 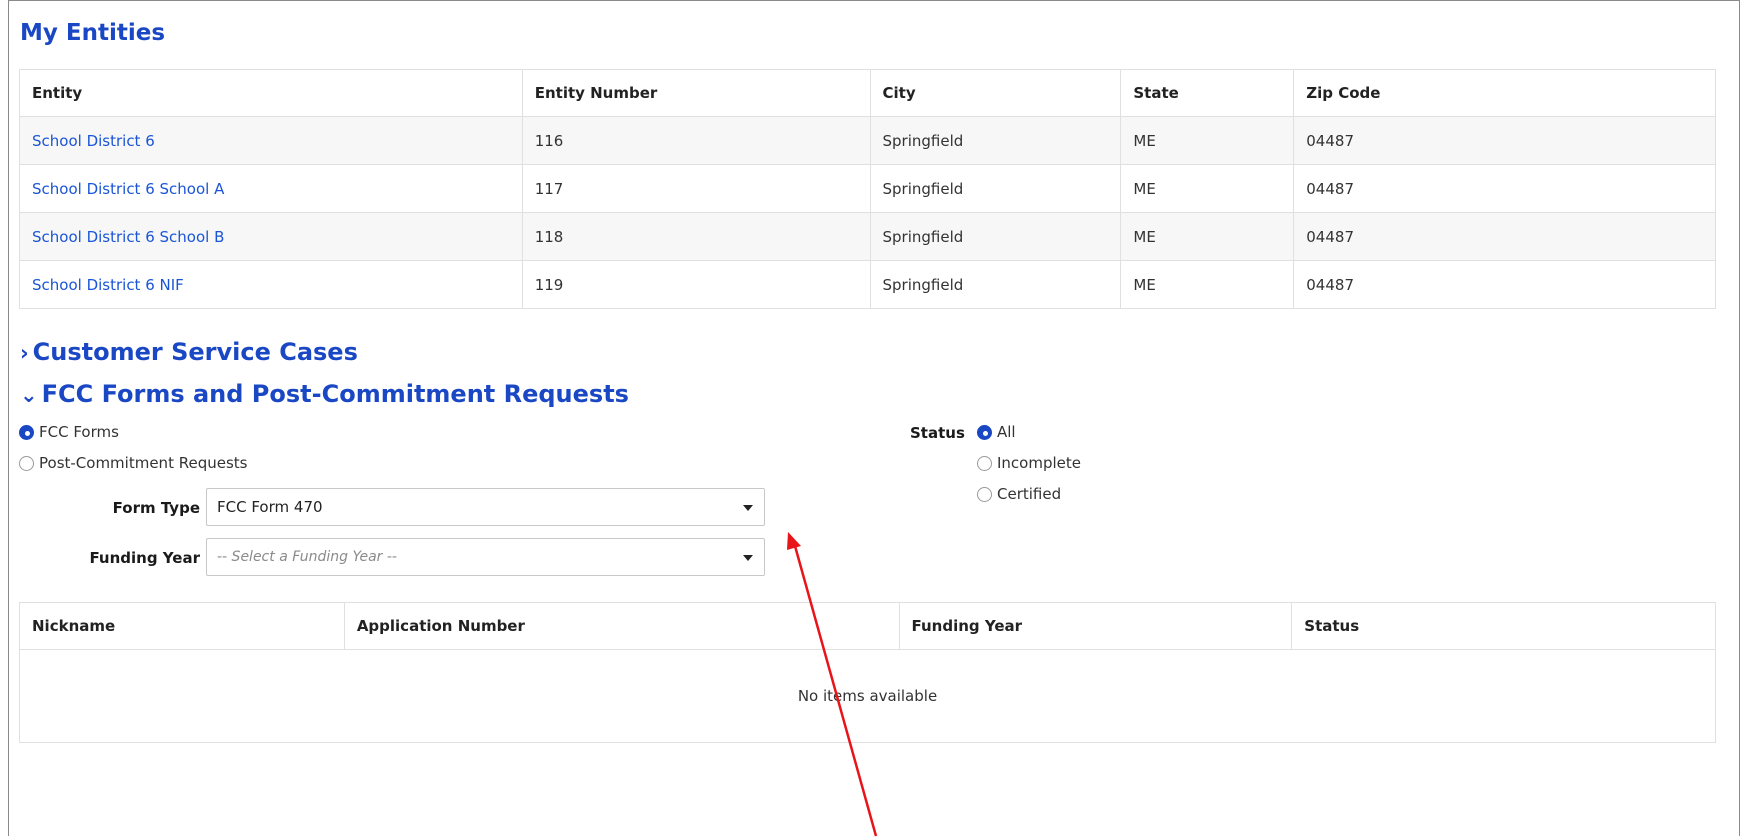 What do you see at coordinates (128, 189) in the screenshot?
I see `entity-link: School District 6 School A` at bounding box center [128, 189].